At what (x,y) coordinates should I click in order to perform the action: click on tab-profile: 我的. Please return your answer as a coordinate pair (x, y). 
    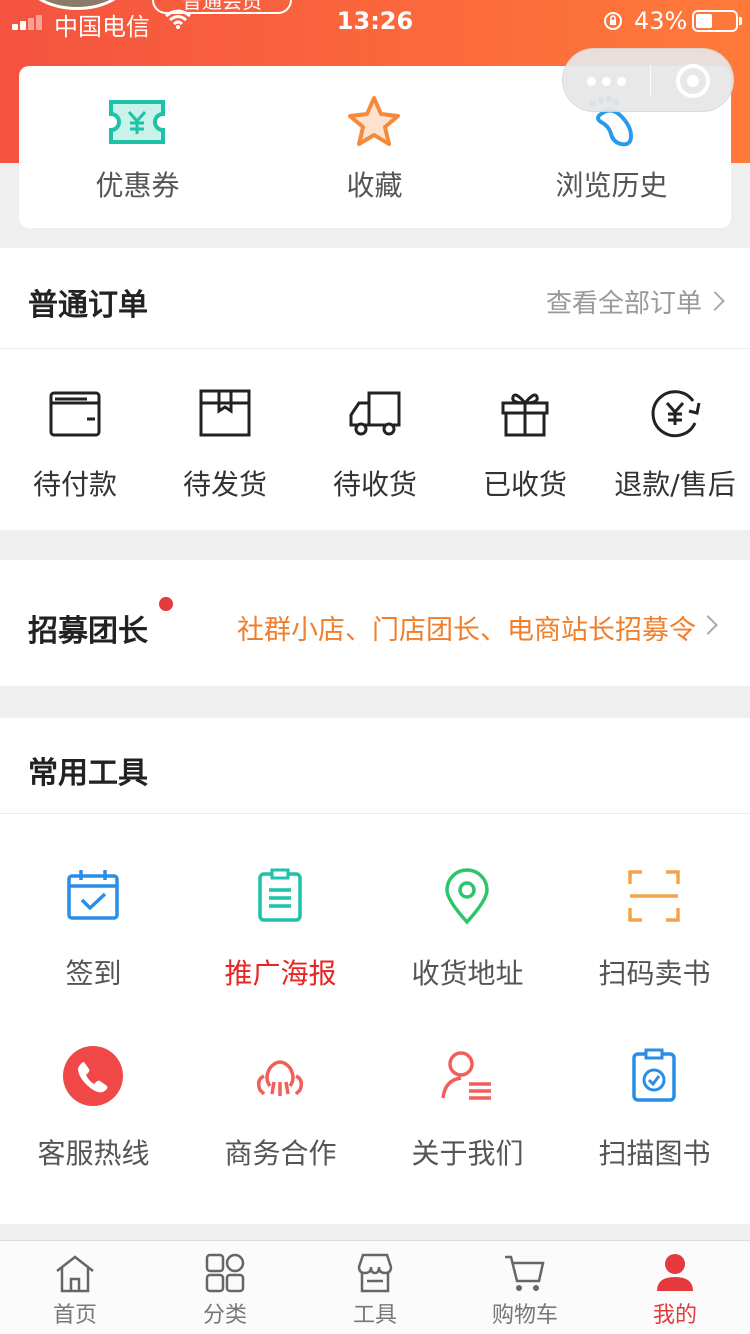
    Looking at the image, I should click on (675, 1287).